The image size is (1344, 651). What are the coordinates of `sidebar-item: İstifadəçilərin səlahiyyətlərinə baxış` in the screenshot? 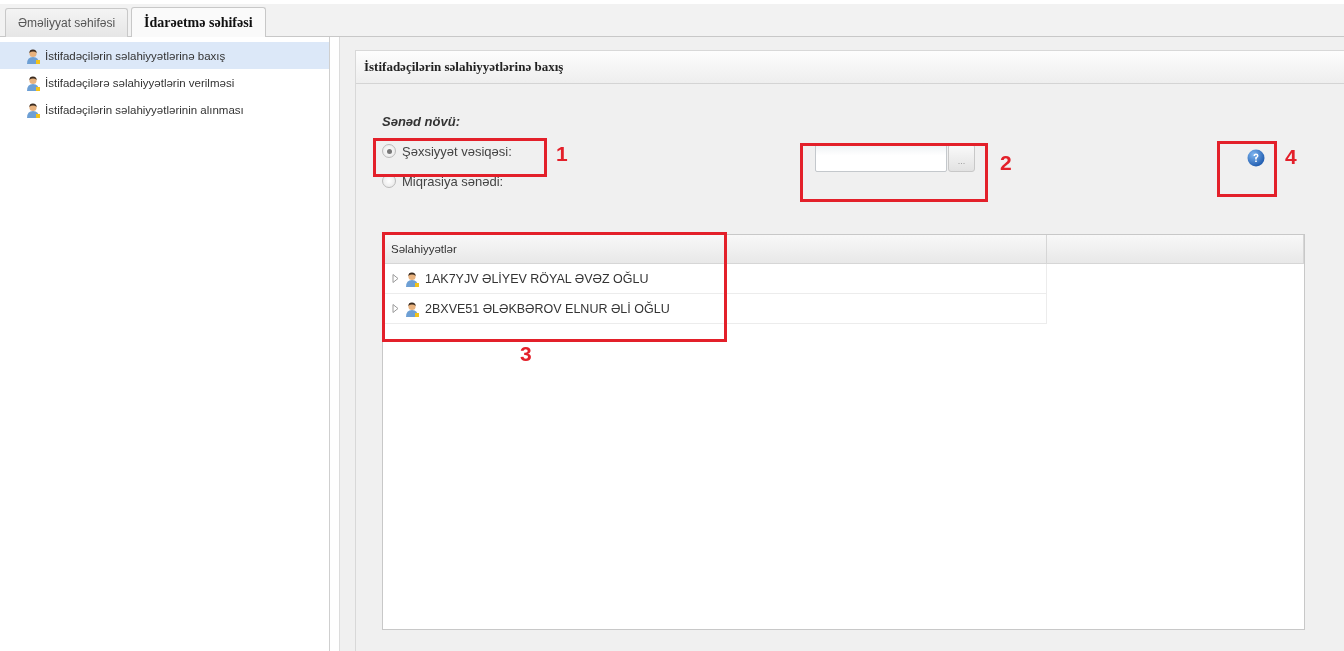 It's located at (164, 55).